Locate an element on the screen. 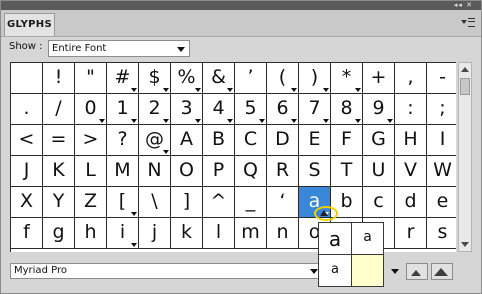  panel-menu-icon is located at coordinates (468, 23).